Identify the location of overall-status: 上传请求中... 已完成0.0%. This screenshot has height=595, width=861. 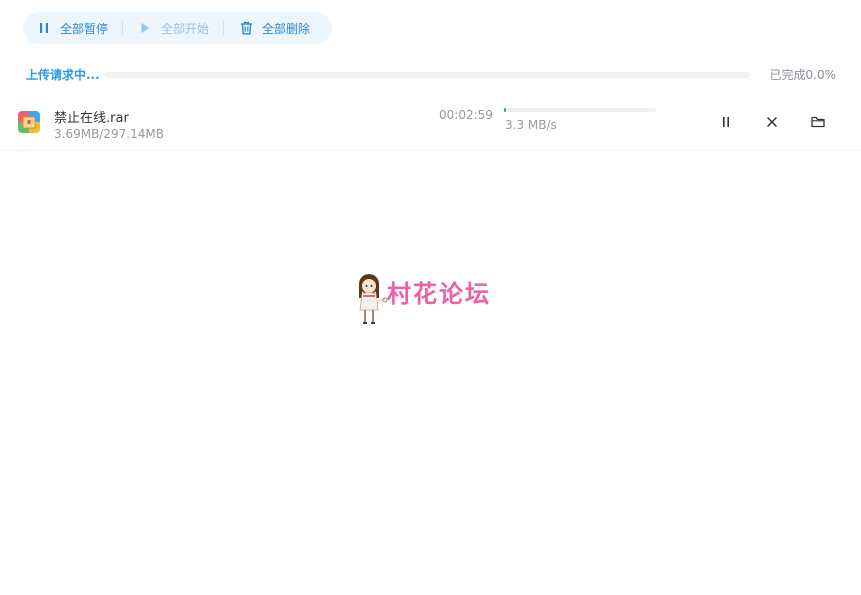
(431, 75).